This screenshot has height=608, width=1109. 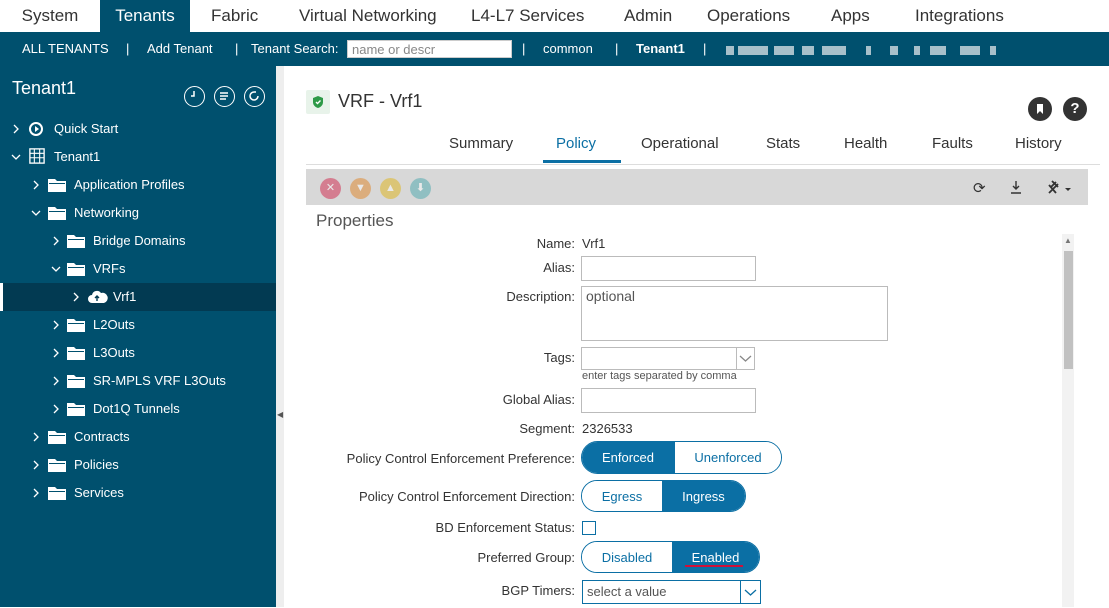 What do you see at coordinates (576, 143) in the screenshot?
I see `tab-policy: Policy` at bounding box center [576, 143].